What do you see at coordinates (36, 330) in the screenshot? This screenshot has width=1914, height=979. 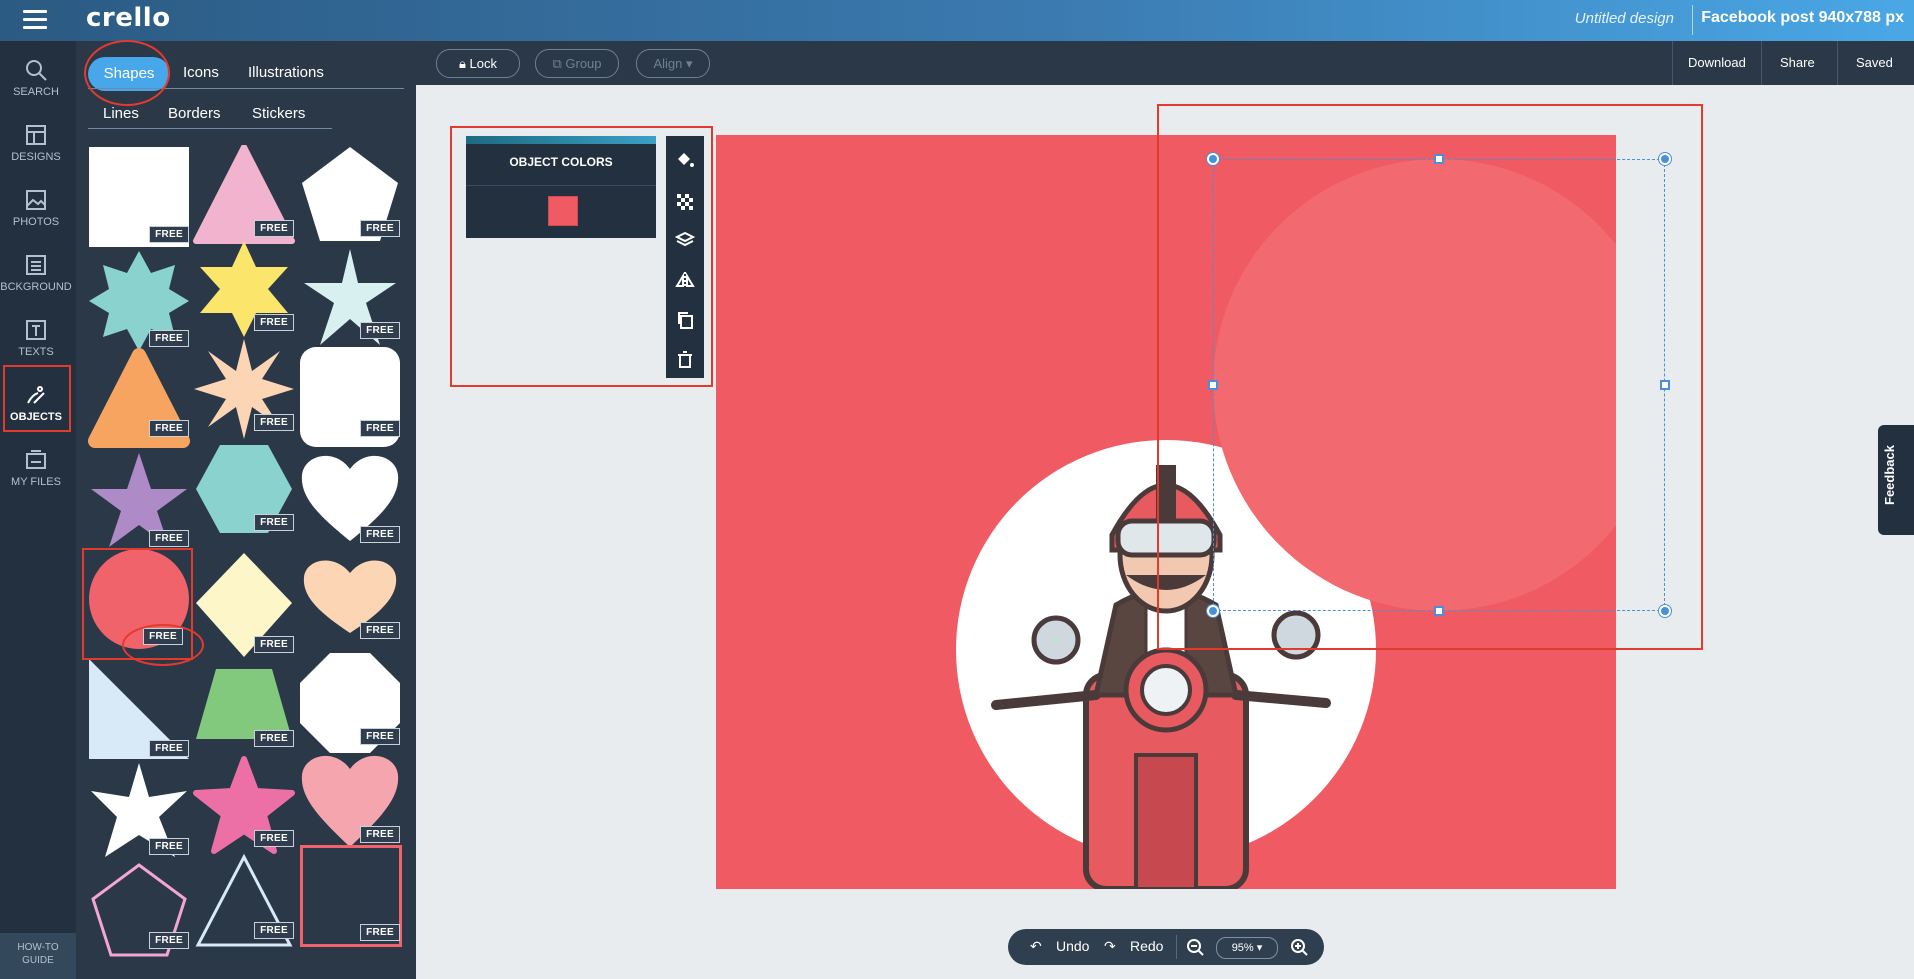 I see `texts-icon` at bounding box center [36, 330].